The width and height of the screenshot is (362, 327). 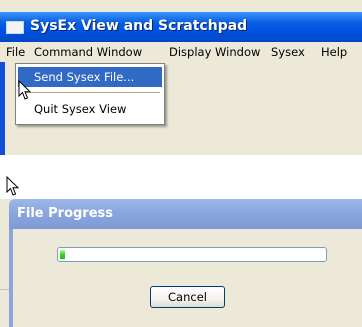 I want to click on menu-command-window: Command Window, so click(x=88, y=52).